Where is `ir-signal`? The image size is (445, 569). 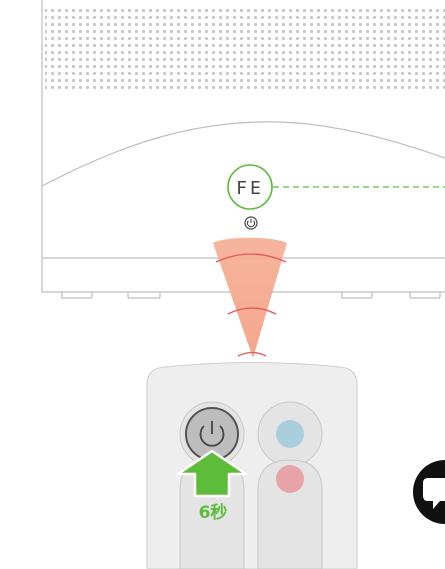
ir-signal is located at coordinates (250, 297).